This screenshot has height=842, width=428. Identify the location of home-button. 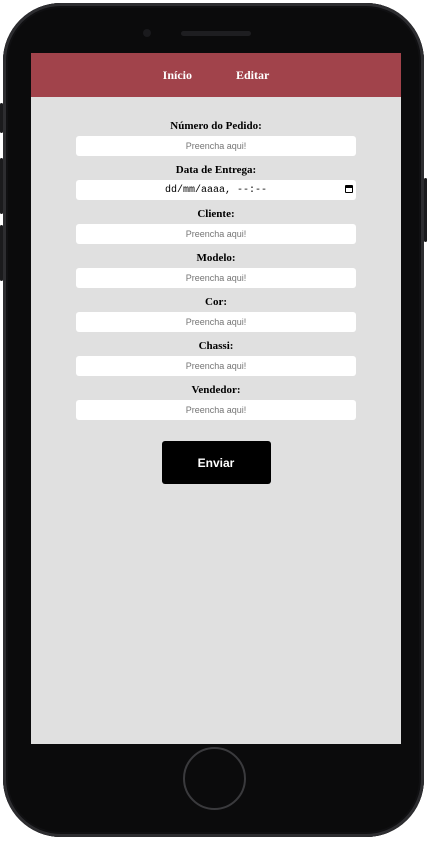
(214, 778).